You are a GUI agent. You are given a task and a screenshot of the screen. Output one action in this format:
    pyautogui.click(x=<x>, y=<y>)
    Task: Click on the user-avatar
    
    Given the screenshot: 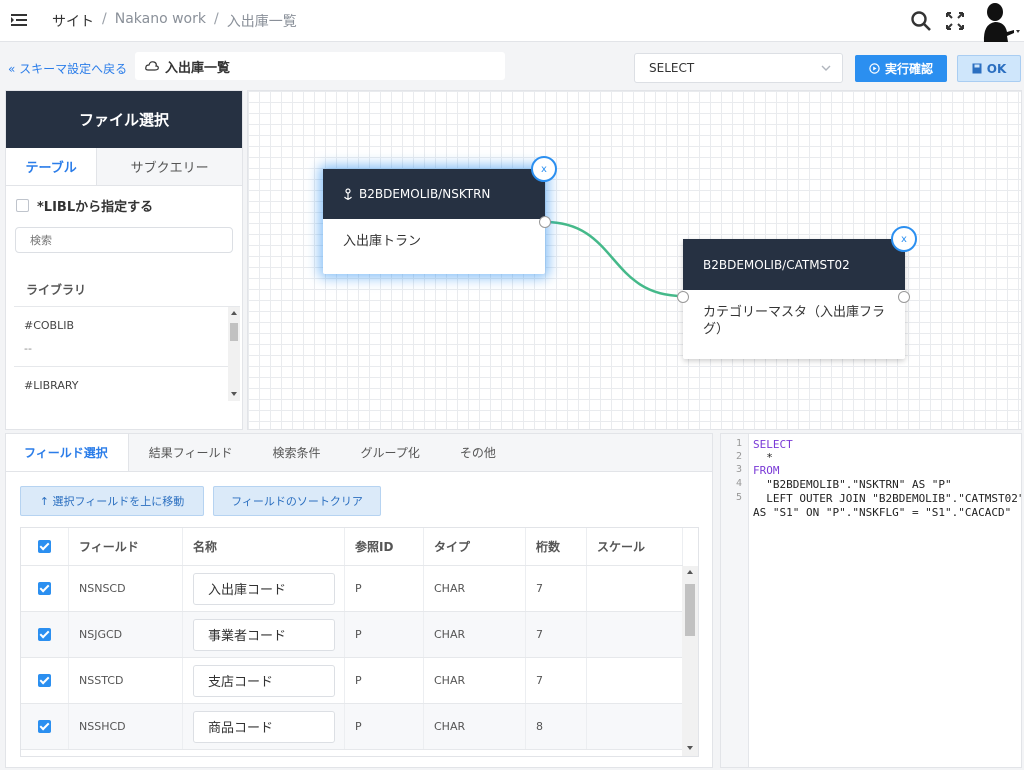 What is the action you would take?
    pyautogui.click(x=1001, y=21)
    